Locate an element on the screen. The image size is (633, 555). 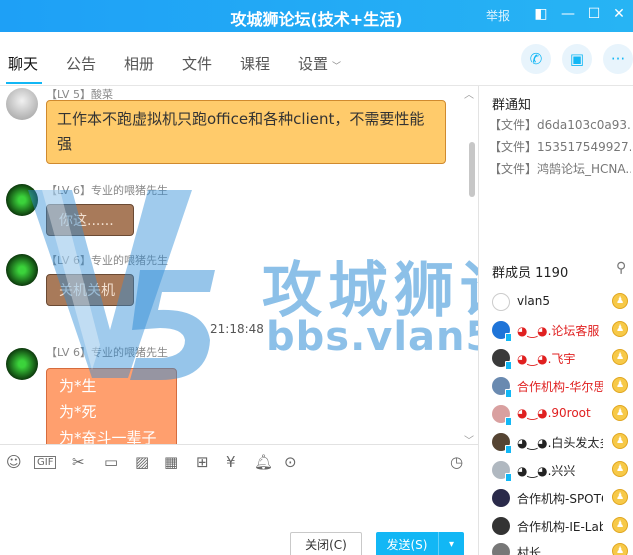
member-item: 村长 ♟ is located at coordinates (556, 548).